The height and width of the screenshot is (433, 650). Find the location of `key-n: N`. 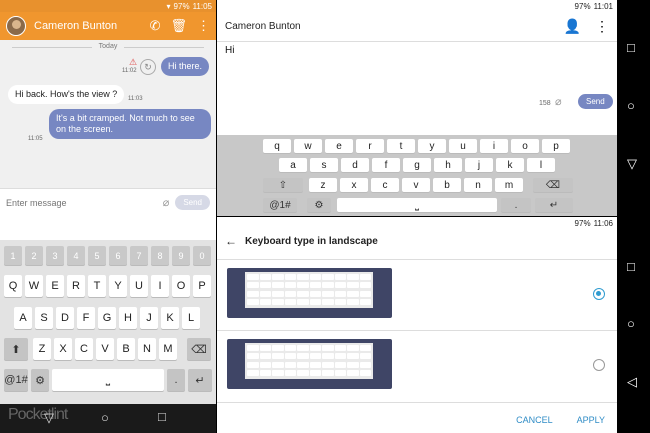

key-n: N is located at coordinates (147, 349).